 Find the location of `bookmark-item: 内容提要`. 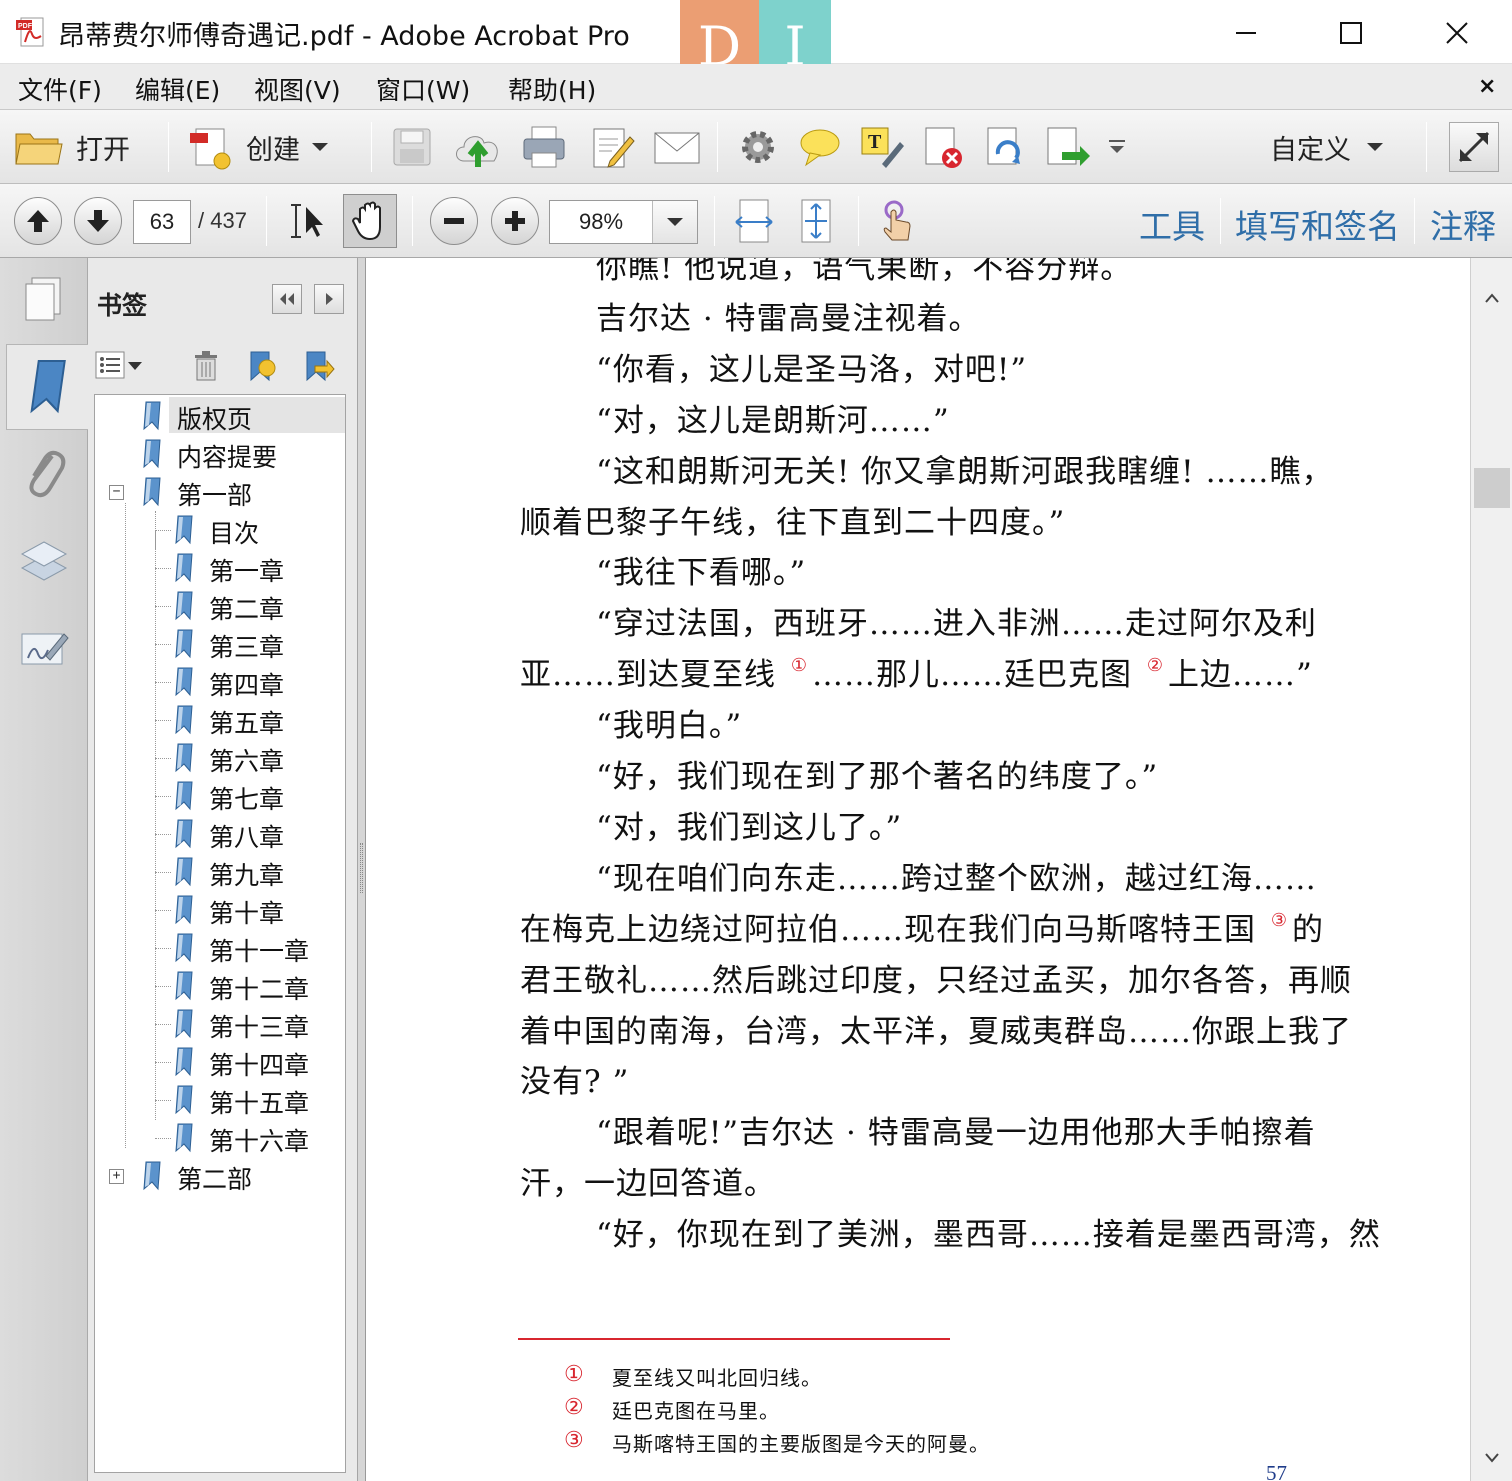

bookmark-item: 内容提要 is located at coordinates (220, 454).